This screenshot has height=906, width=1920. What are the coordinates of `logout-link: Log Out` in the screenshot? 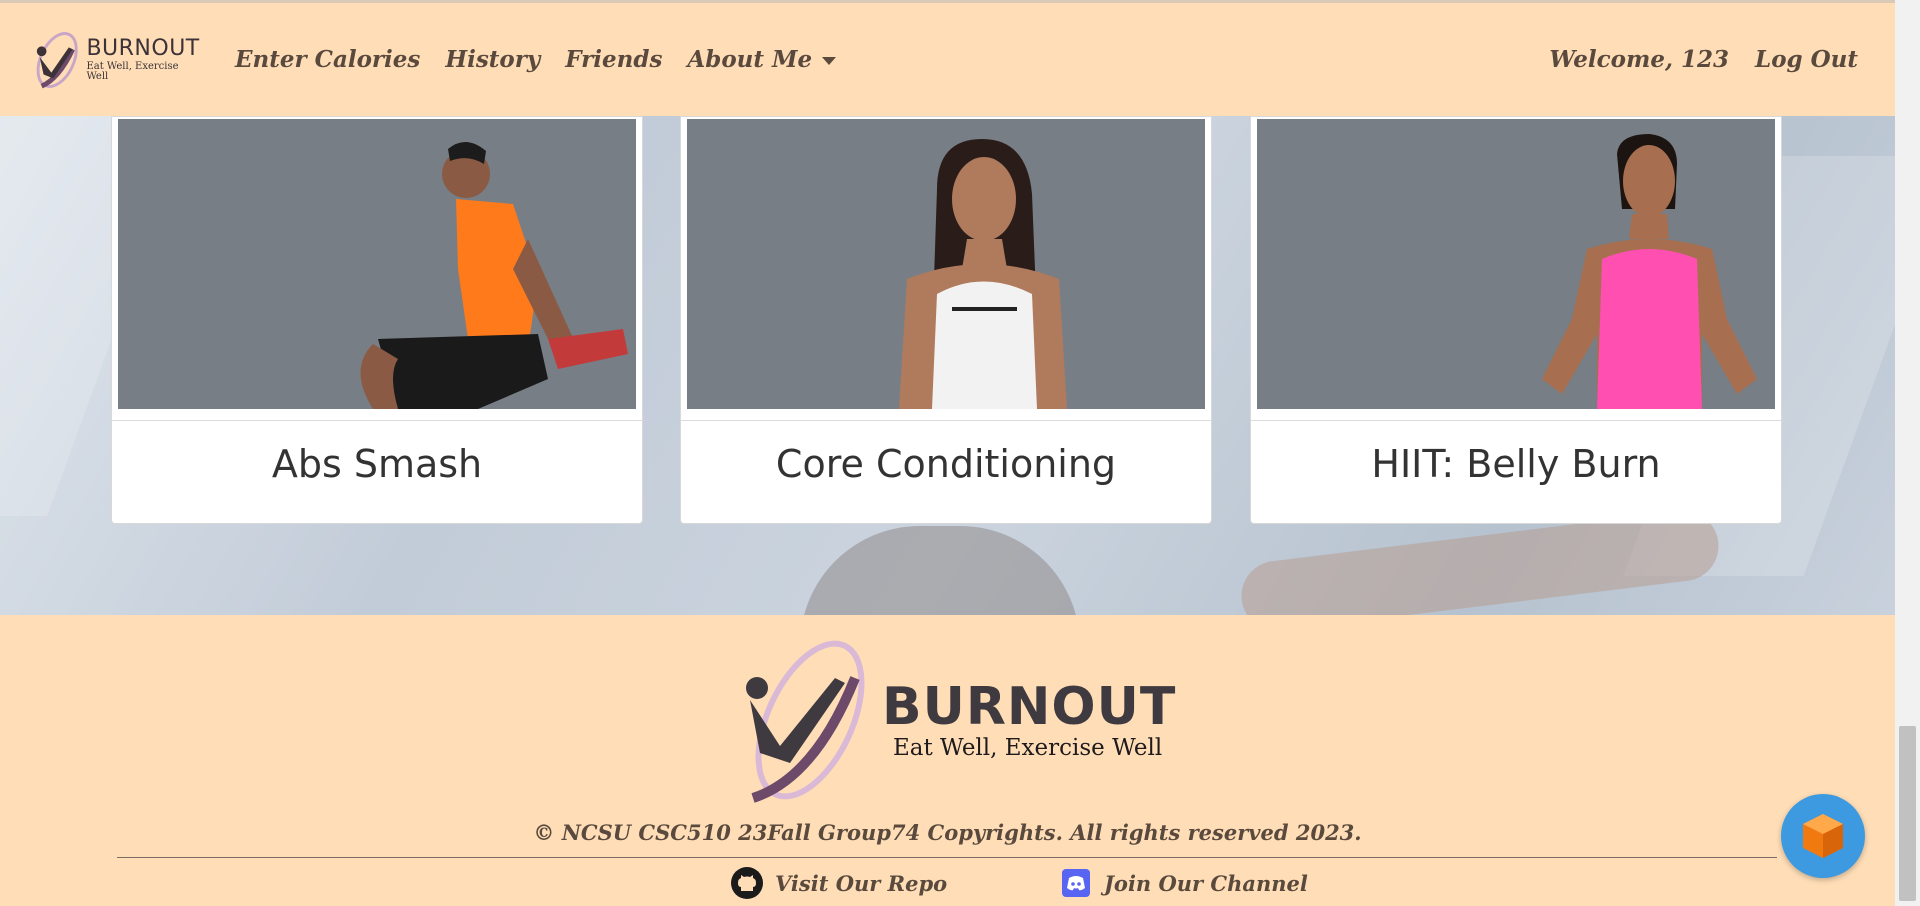 It's located at (1806, 59).